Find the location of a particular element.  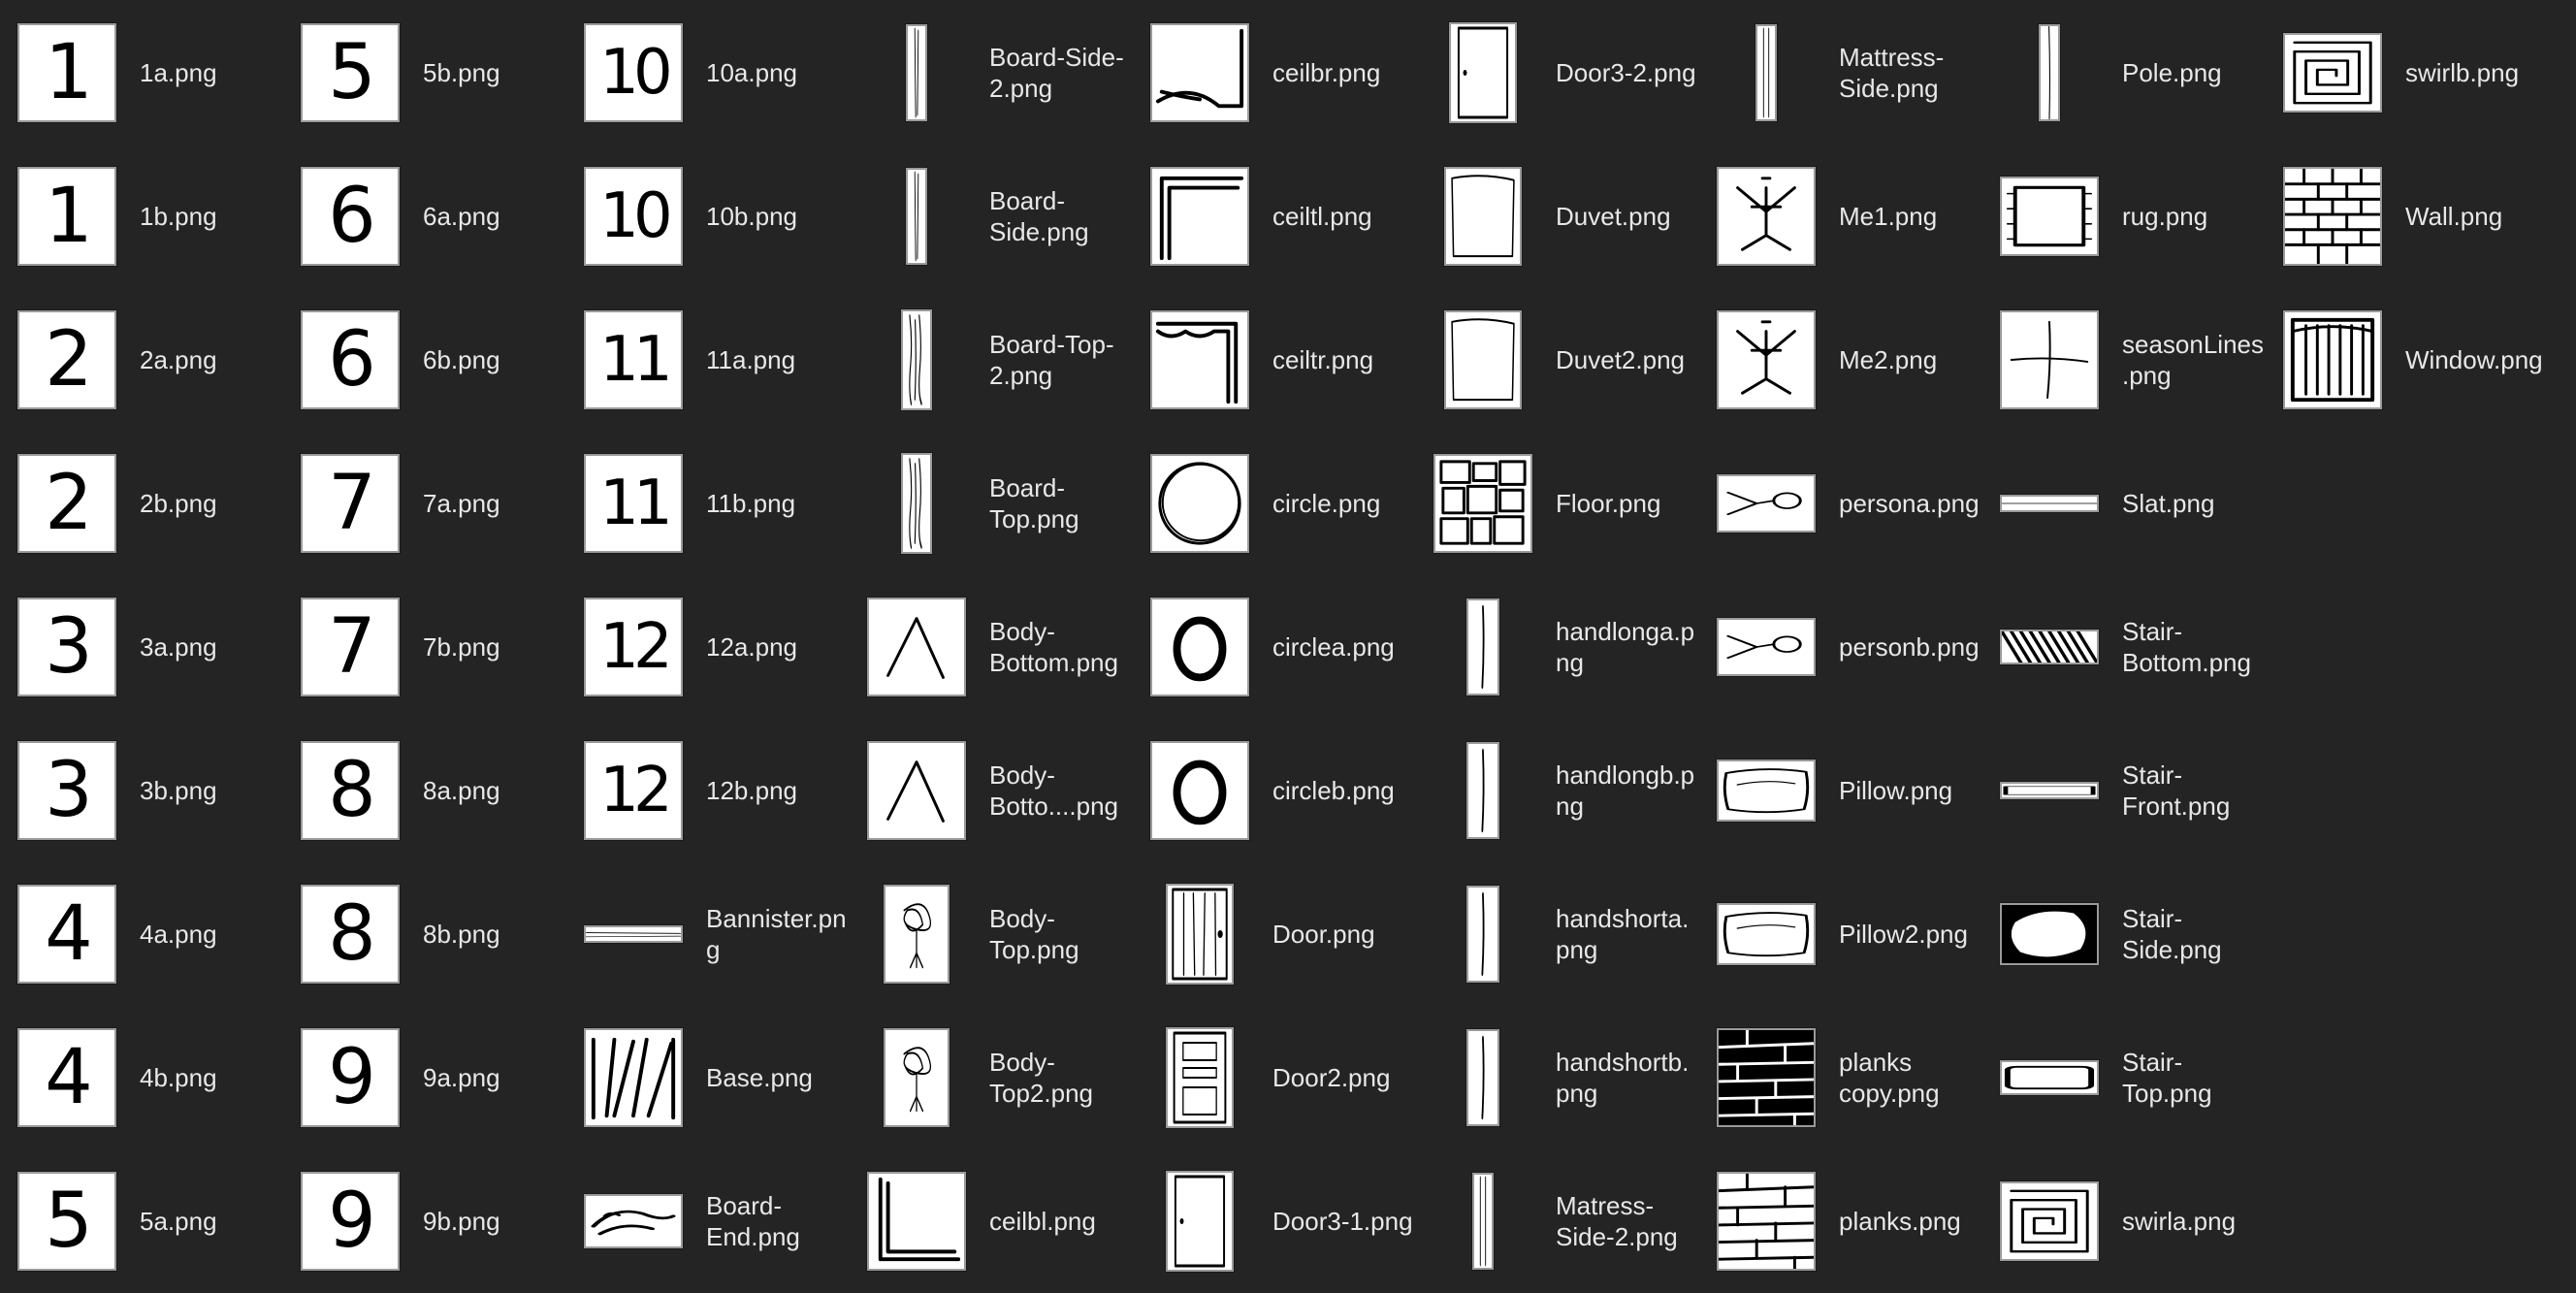

file-item: 7 7b.png is located at coordinates (424, 647).